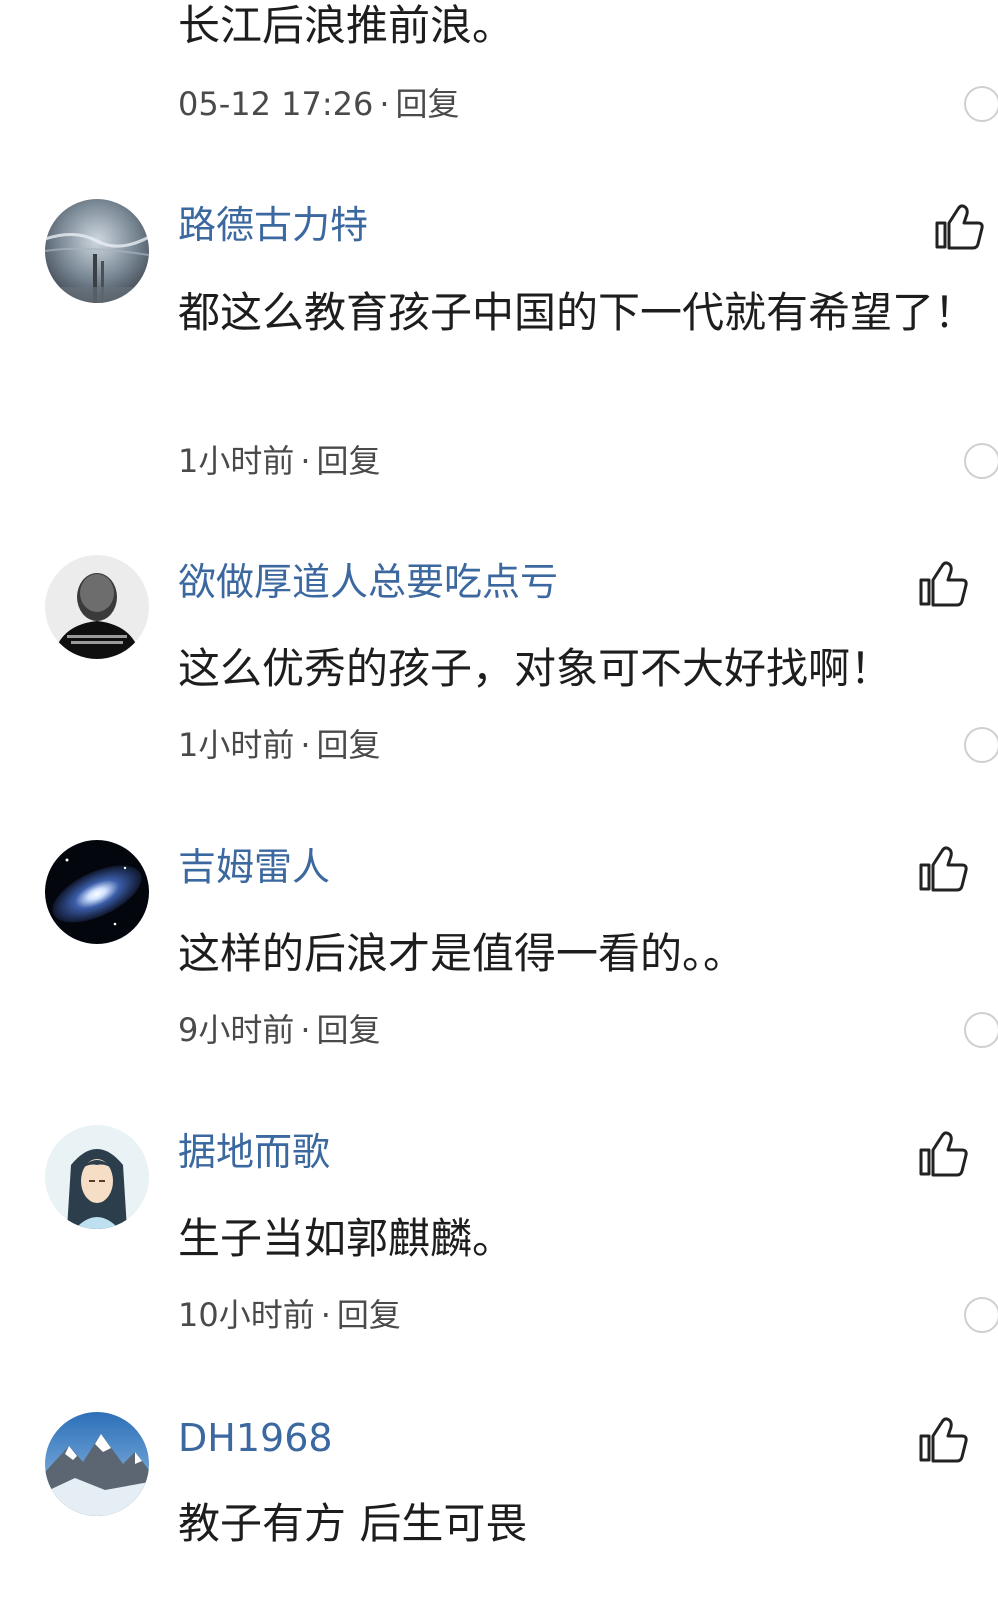 The height and width of the screenshot is (1600, 998). Describe the element at coordinates (462, 953) in the screenshot. I see `comment-text: 这样的后浪才是值得一看的。。` at that location.